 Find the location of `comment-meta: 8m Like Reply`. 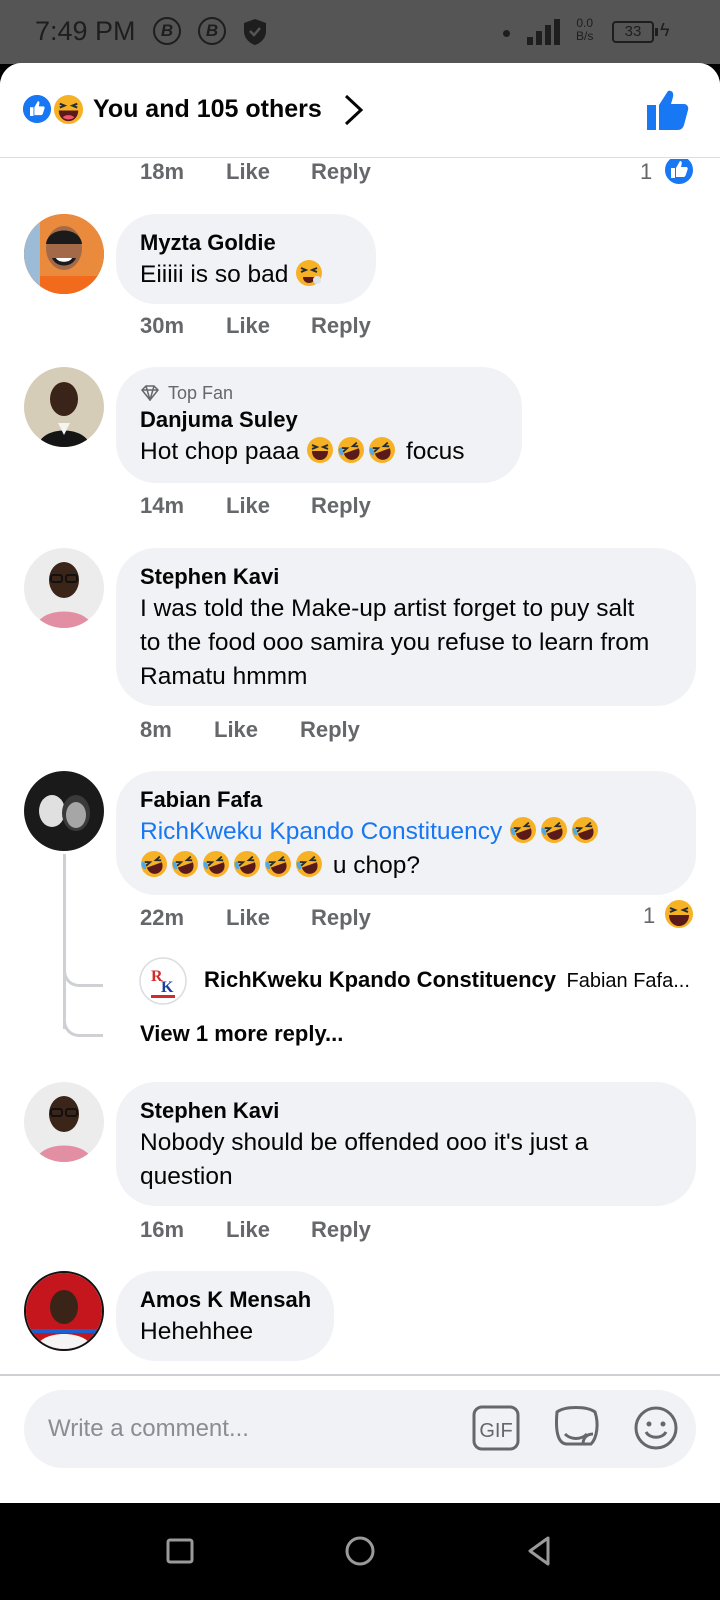

comment-meta: 8m Like Reply is located at coordinates (340, 732).